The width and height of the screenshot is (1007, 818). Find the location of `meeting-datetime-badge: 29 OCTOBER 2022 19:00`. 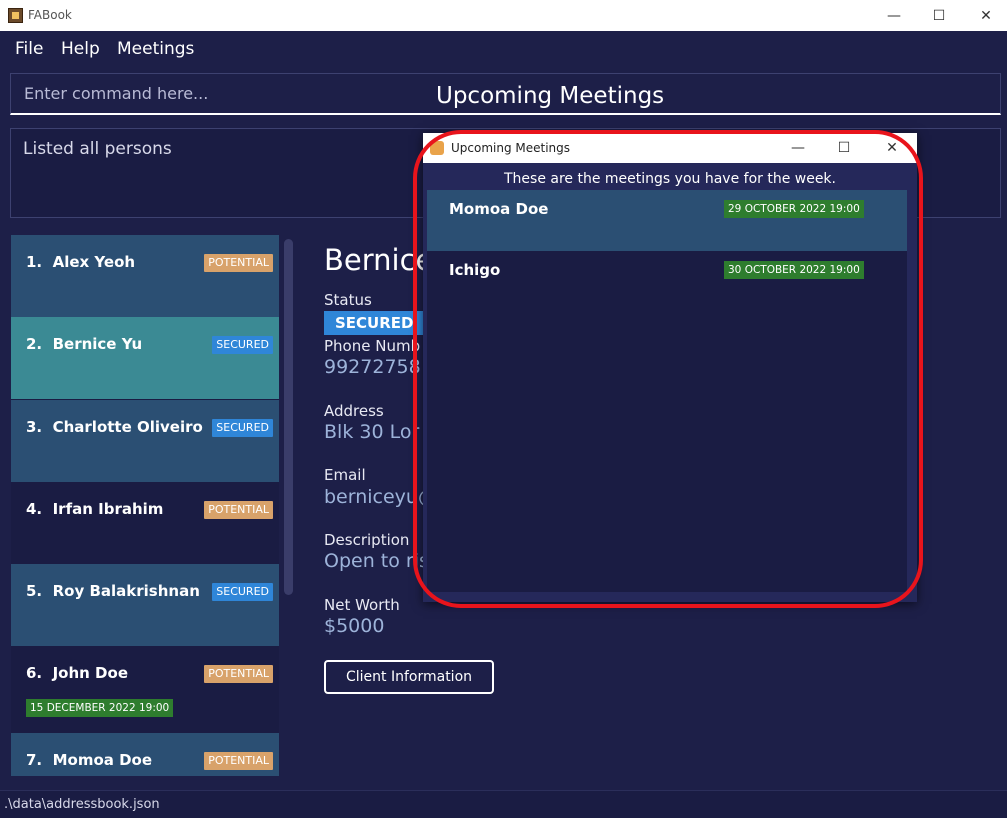

meeting-datetime-badge: 29 OCTOBER 2022 19:00 is located at coordinates (794, 209).